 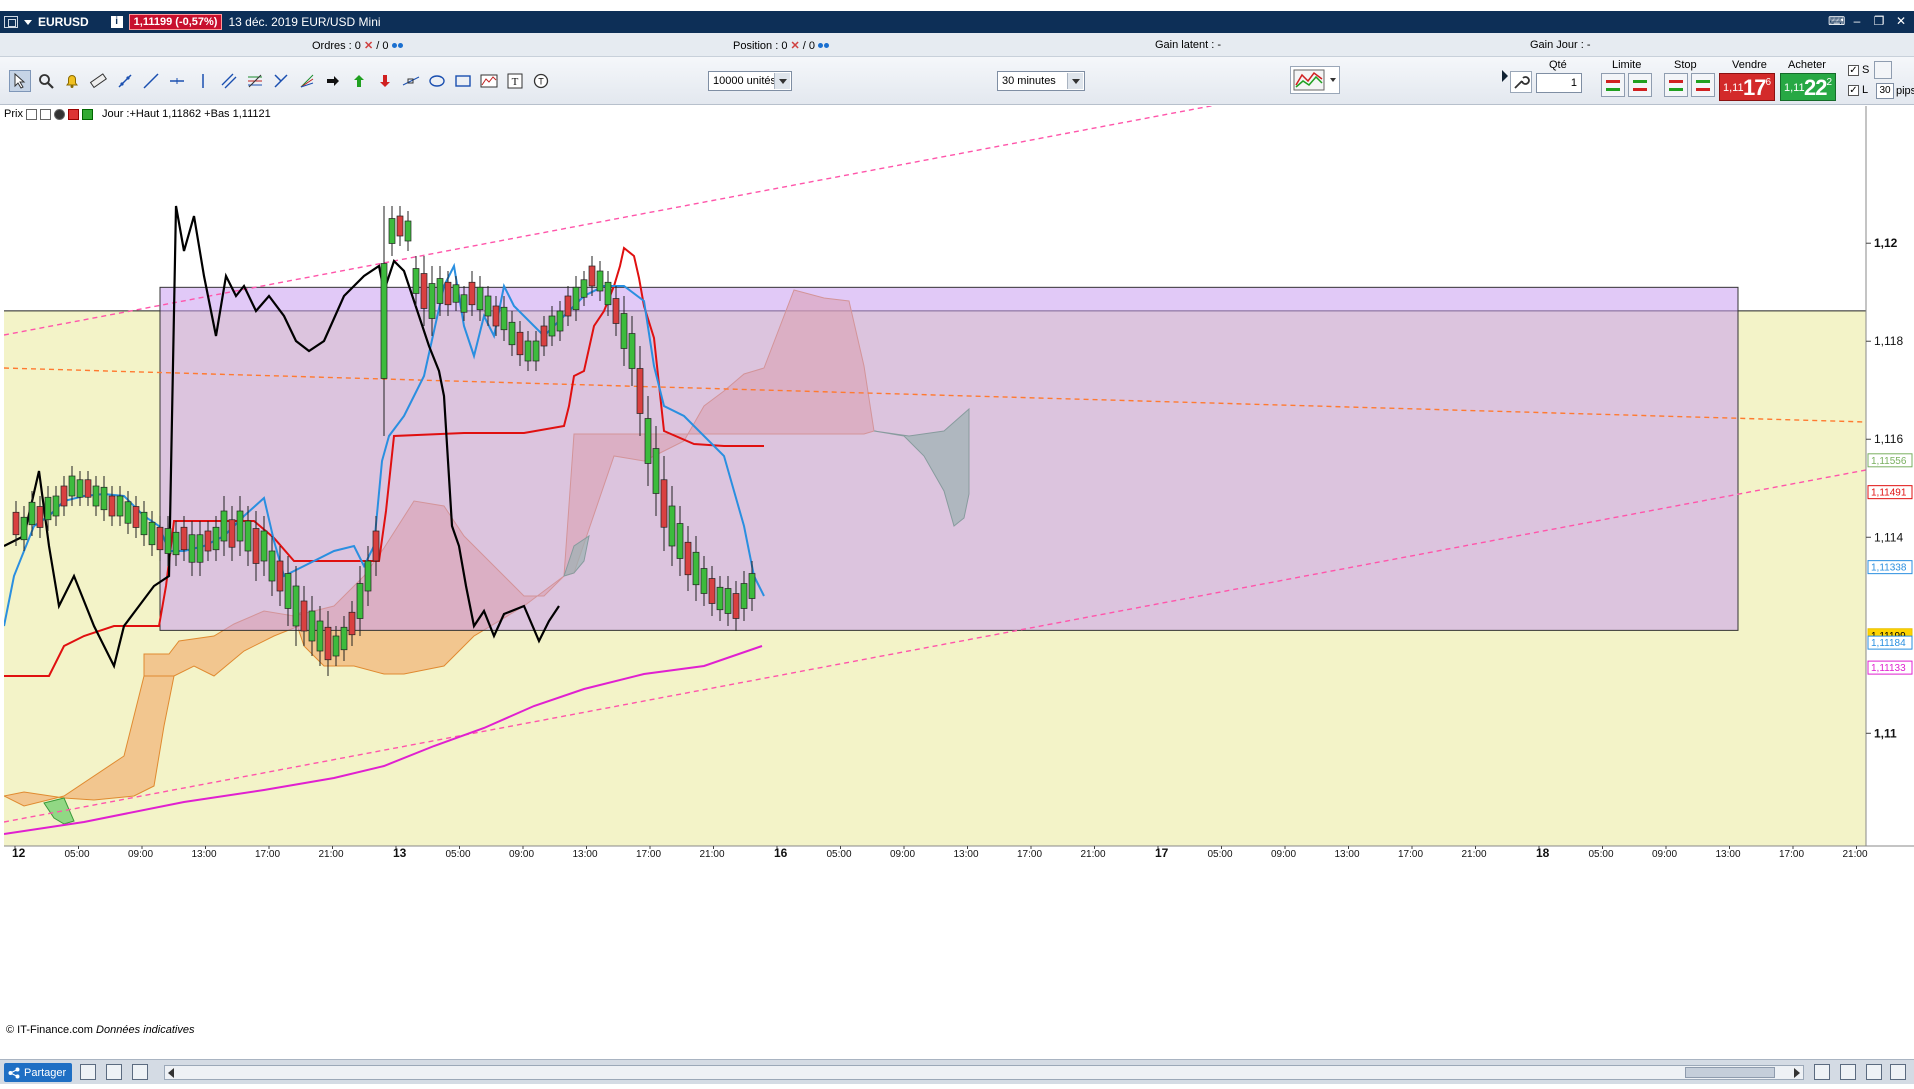 What do you see at coordinates (63, 22) in the screenshot?
I see `instrument-symbol: EURUSD` at bounding box center [63, 22].